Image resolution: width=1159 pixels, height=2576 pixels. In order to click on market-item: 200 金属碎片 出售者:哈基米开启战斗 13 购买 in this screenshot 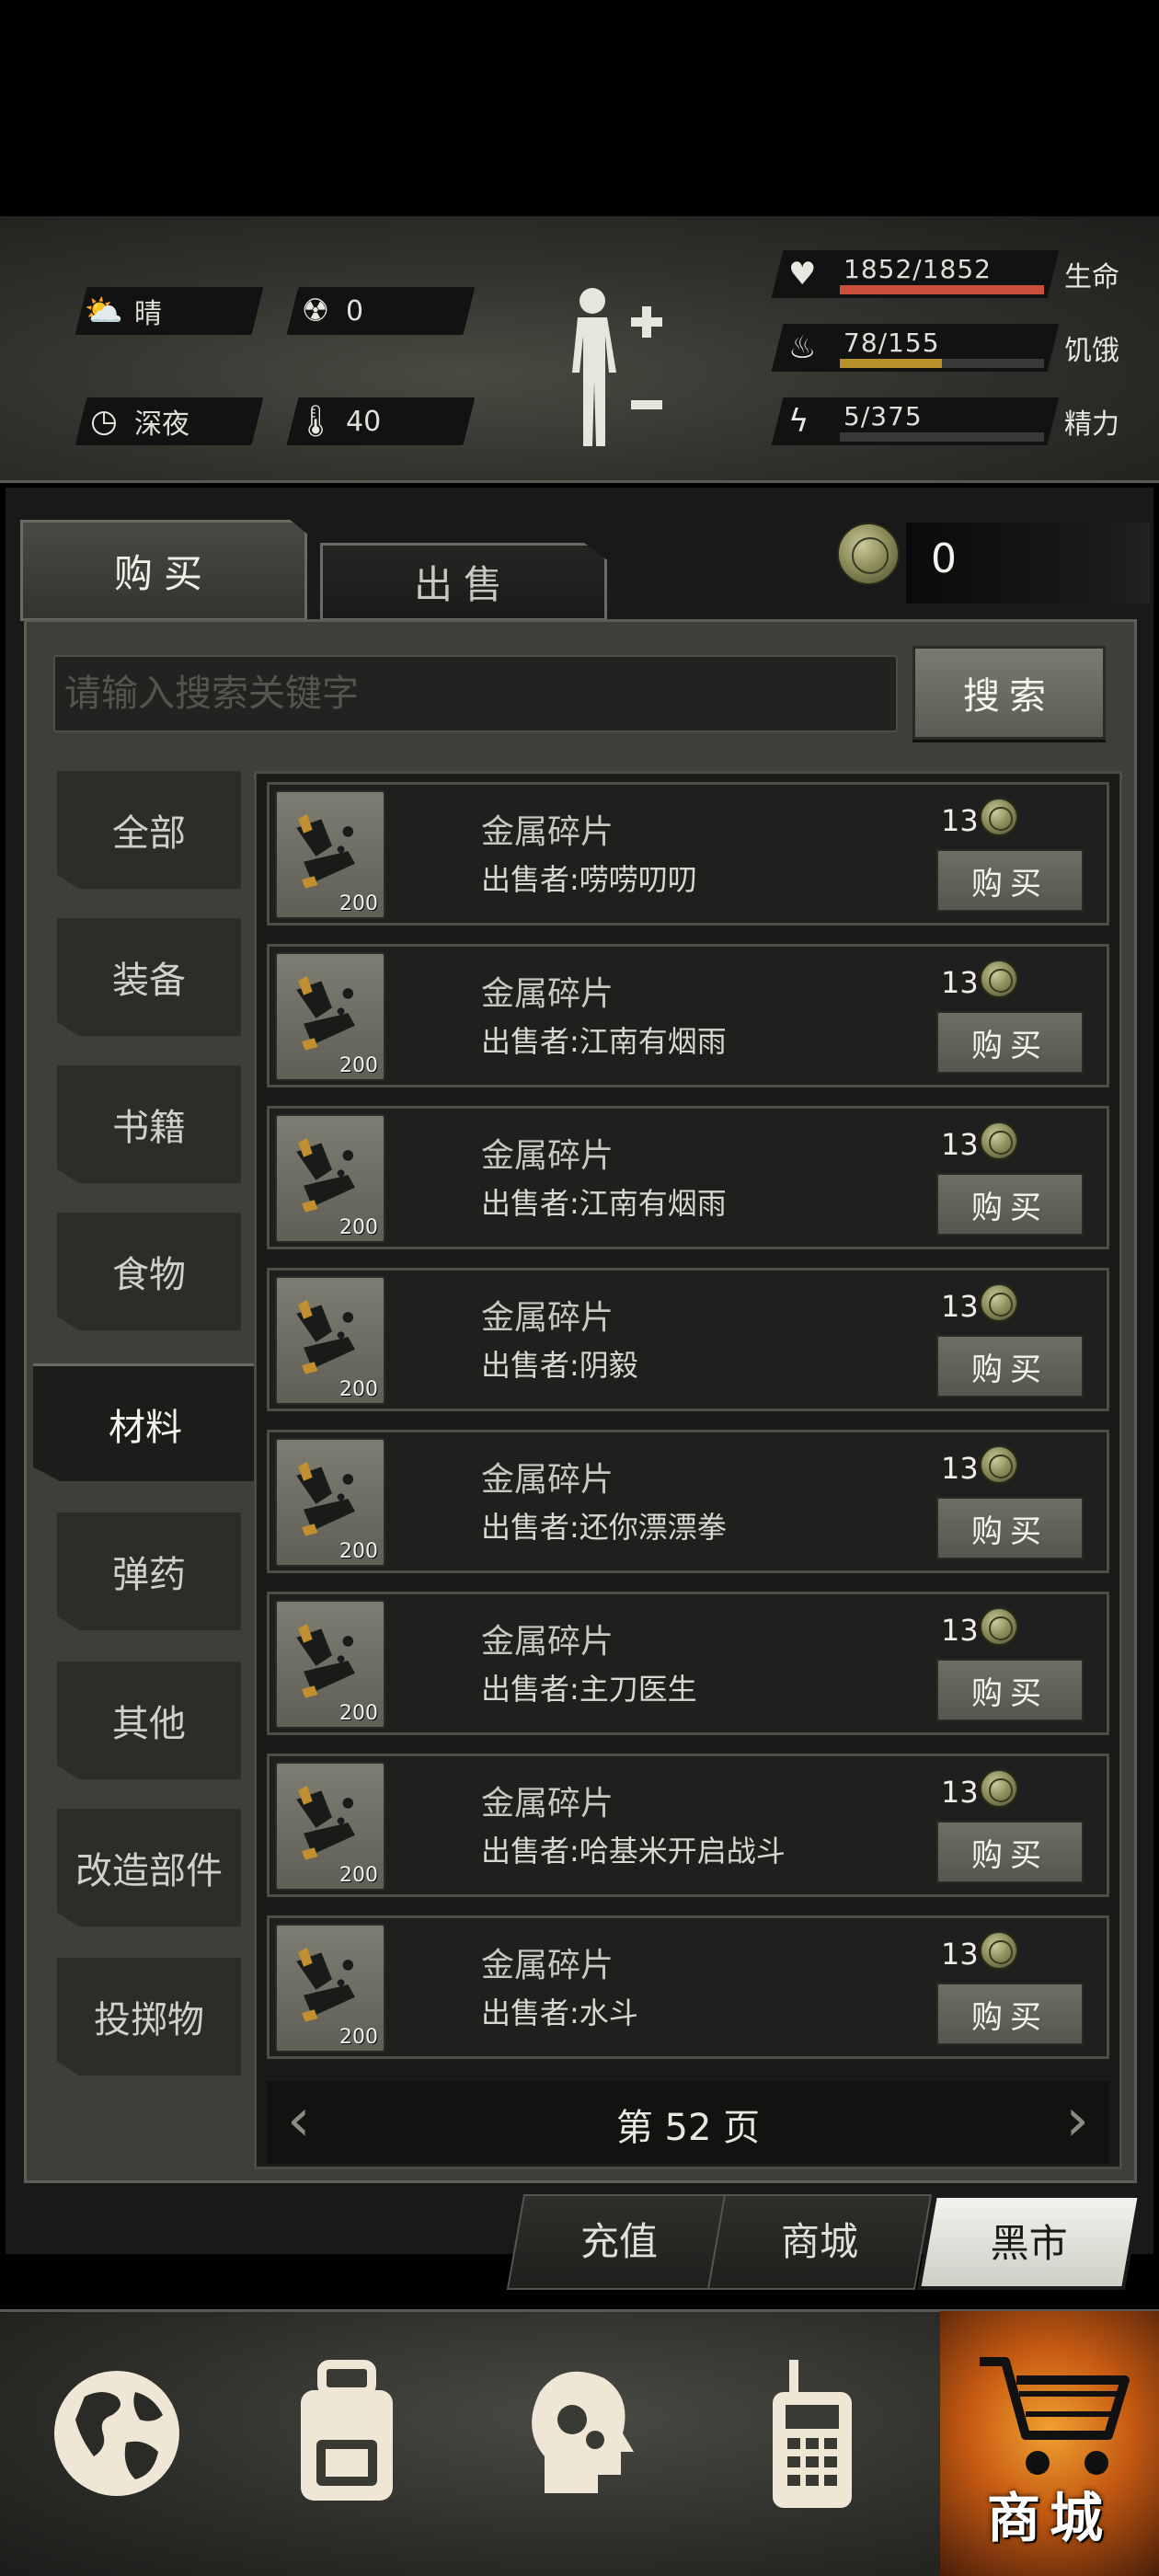, I will do `click(688, 1825)`.